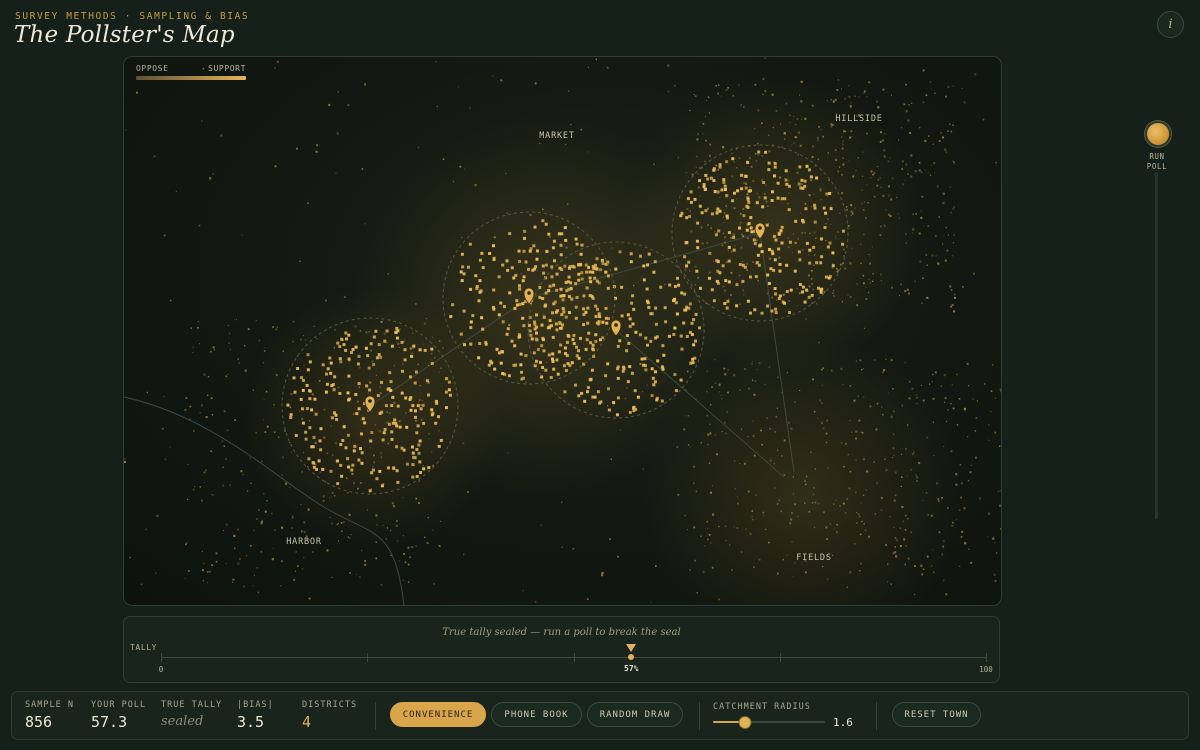  What do you see at coordinates (124, 35) in the screenshot?
I see `page-title: The Pollster's Map` at bounding box center [124, 35].